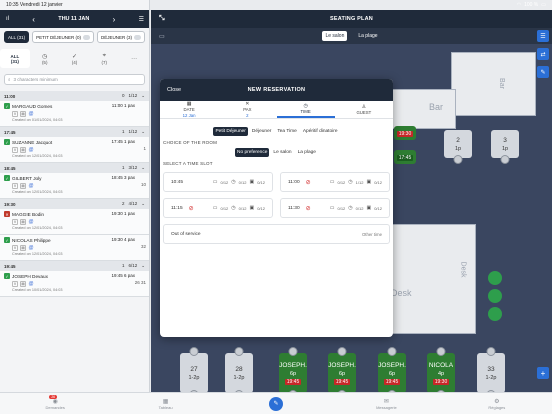  Describe the element at coordinates (436, 107) in the screenshot. I see `bar-label: Bar` at that location.